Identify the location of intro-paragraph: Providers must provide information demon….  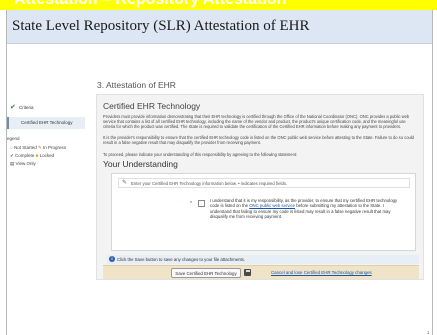
(256, 122).